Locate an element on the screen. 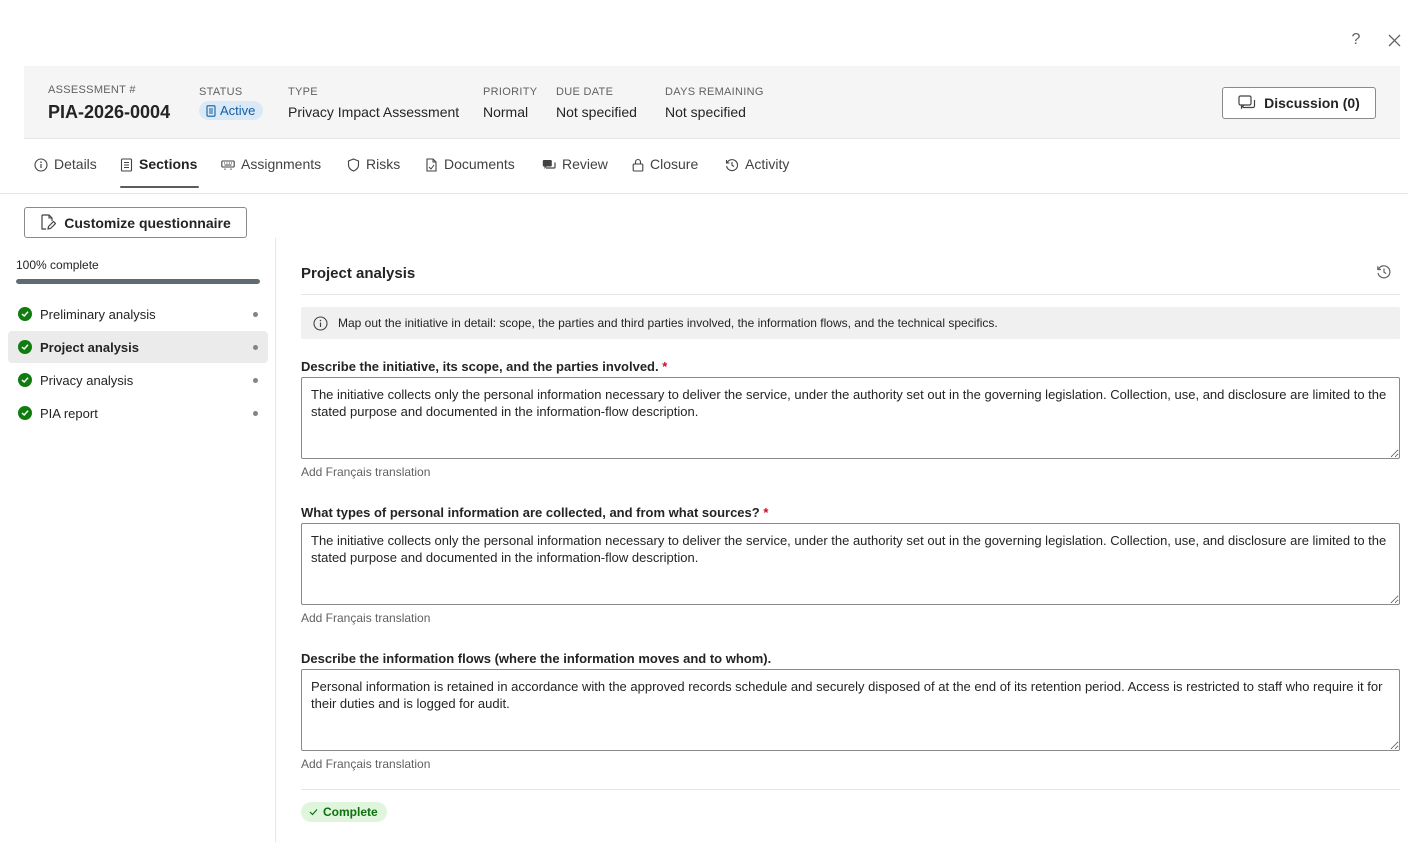  progress-label: 100% complete is located at coordinates (57, 265).